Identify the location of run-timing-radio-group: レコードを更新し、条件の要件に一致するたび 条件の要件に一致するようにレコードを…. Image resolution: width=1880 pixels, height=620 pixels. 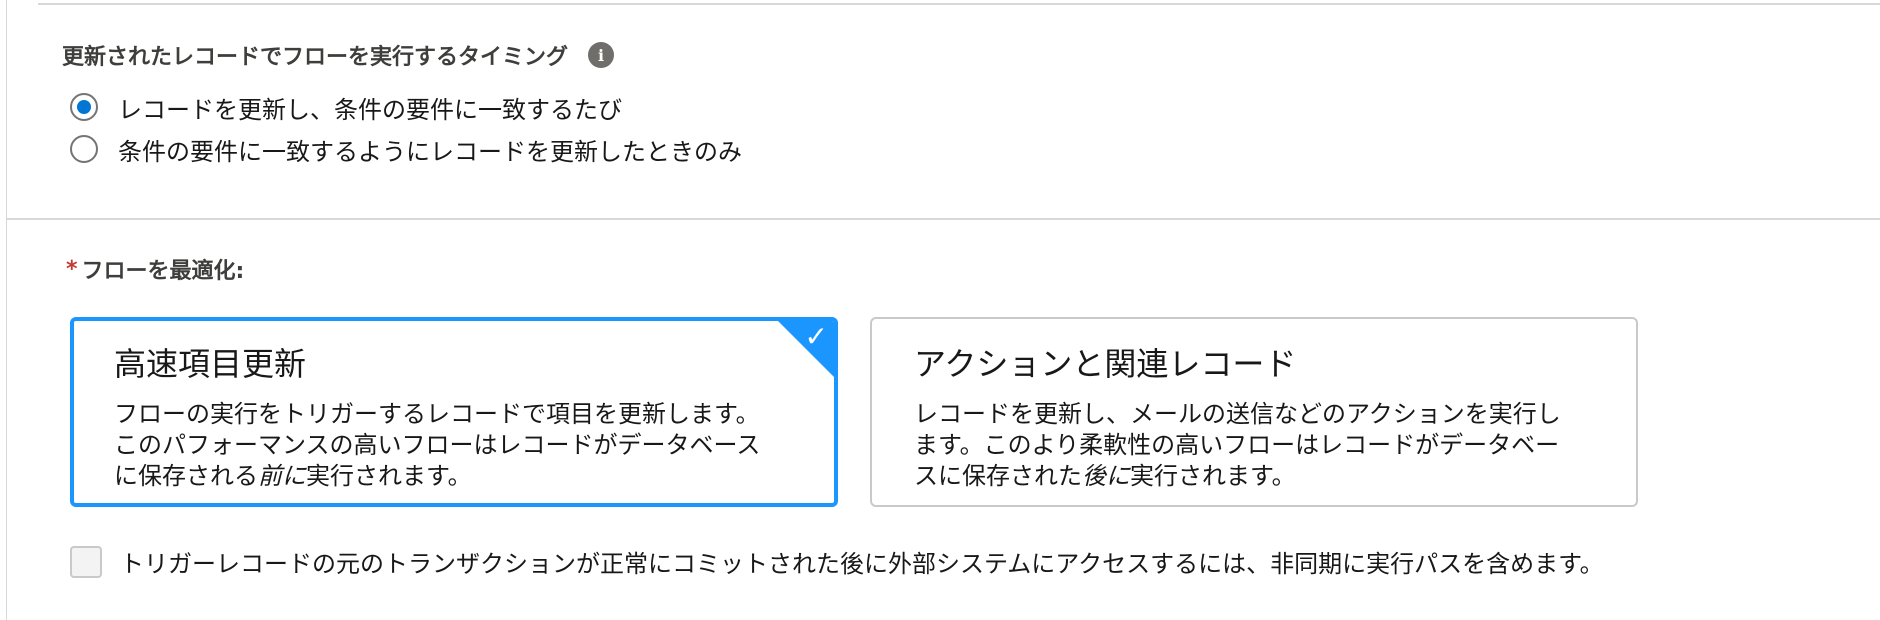
(402, 128).